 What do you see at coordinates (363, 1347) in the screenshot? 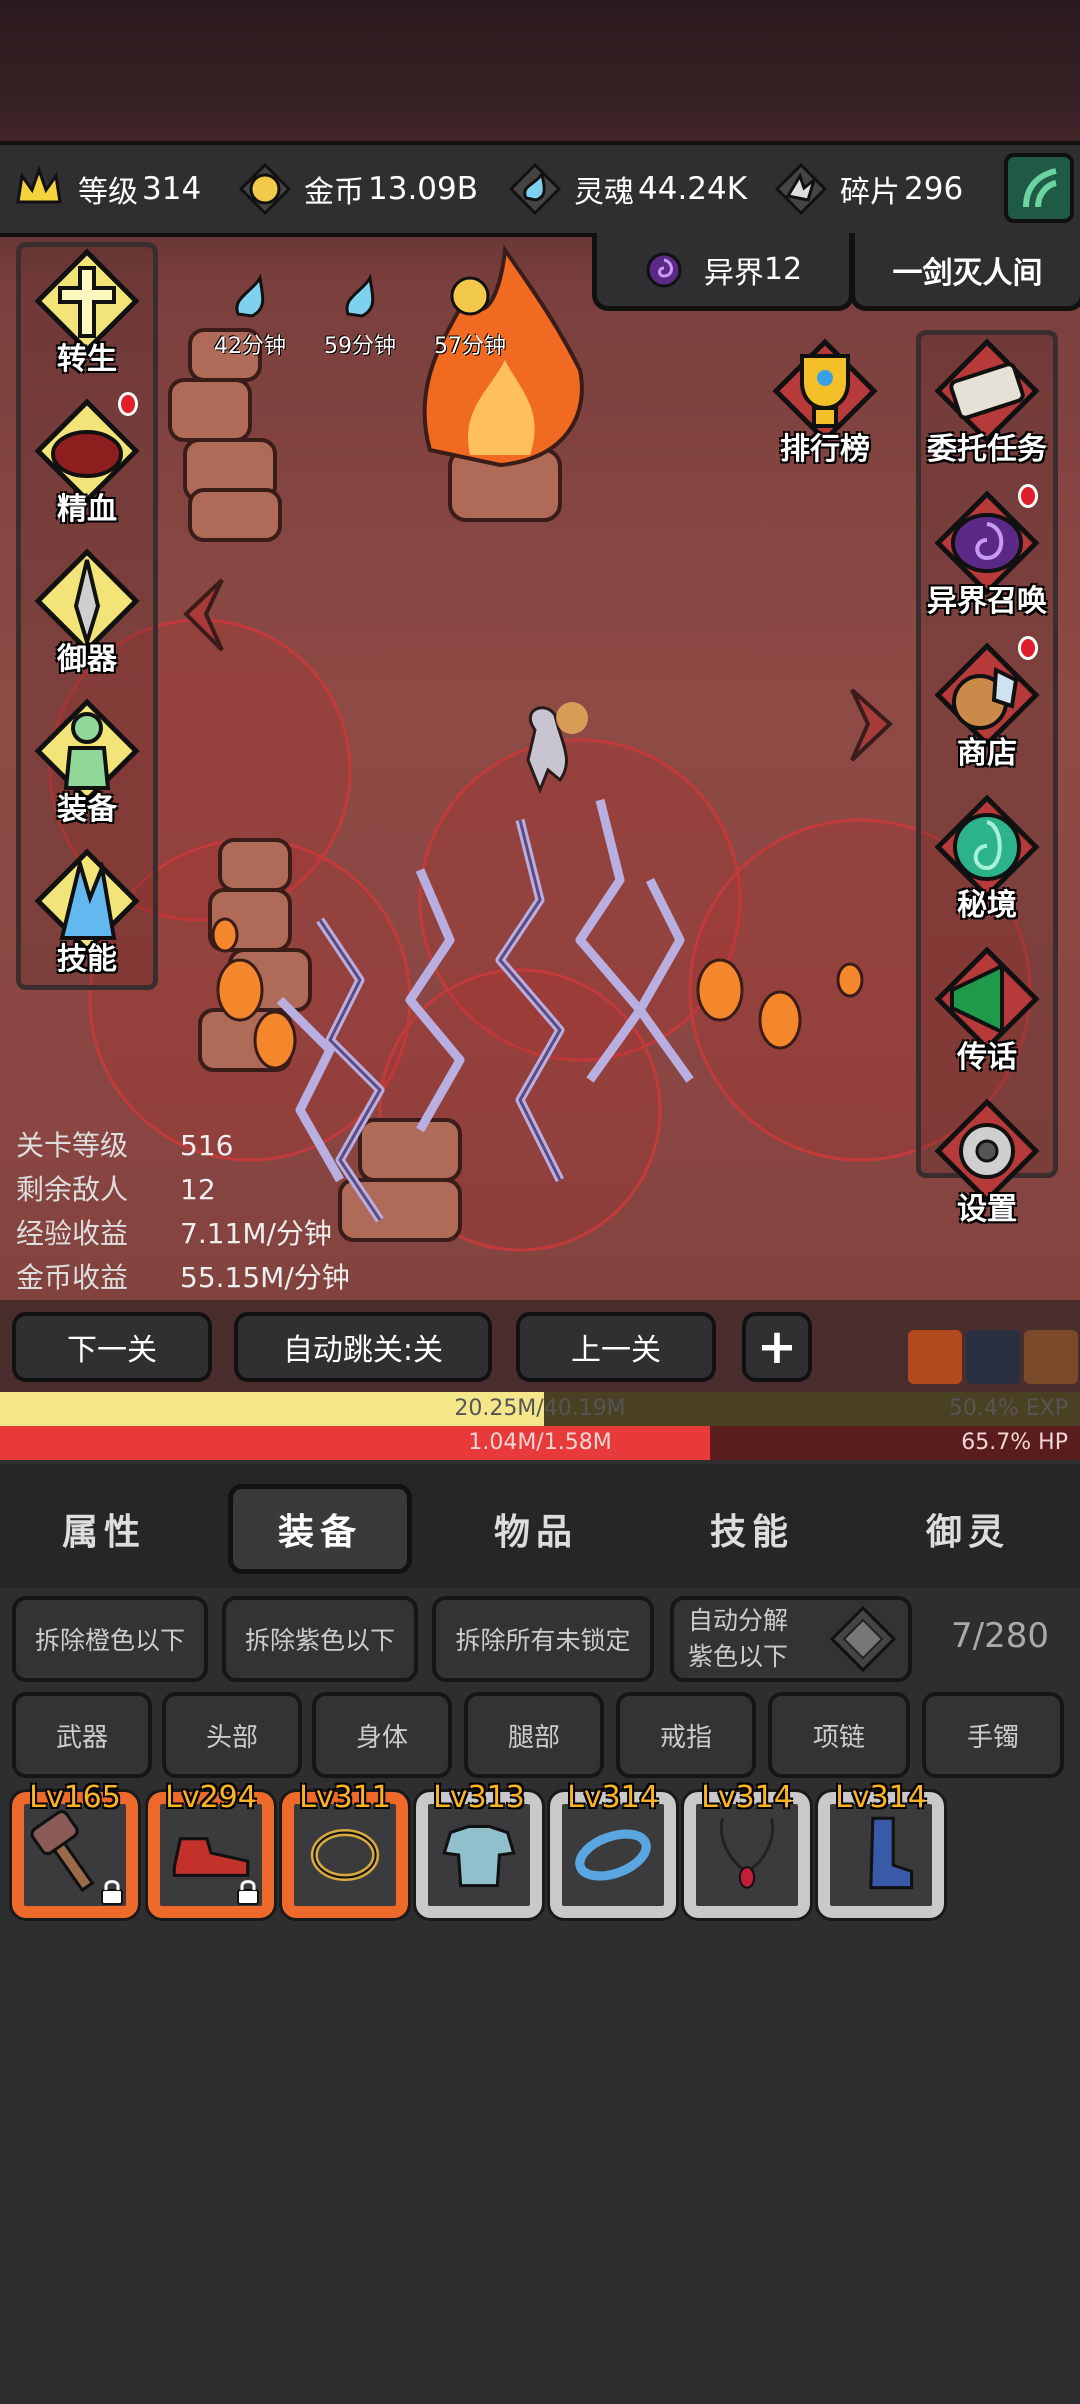
I see `auto-skip-button: 自动跳关:关` at bounding box center [363, 1347].